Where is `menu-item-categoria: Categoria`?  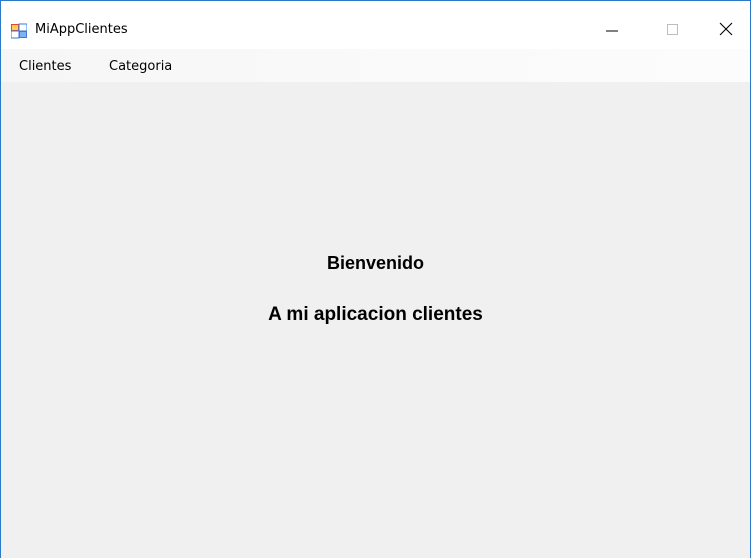
menu-item-categoria: Categoria is located at coordinates (140, 66).